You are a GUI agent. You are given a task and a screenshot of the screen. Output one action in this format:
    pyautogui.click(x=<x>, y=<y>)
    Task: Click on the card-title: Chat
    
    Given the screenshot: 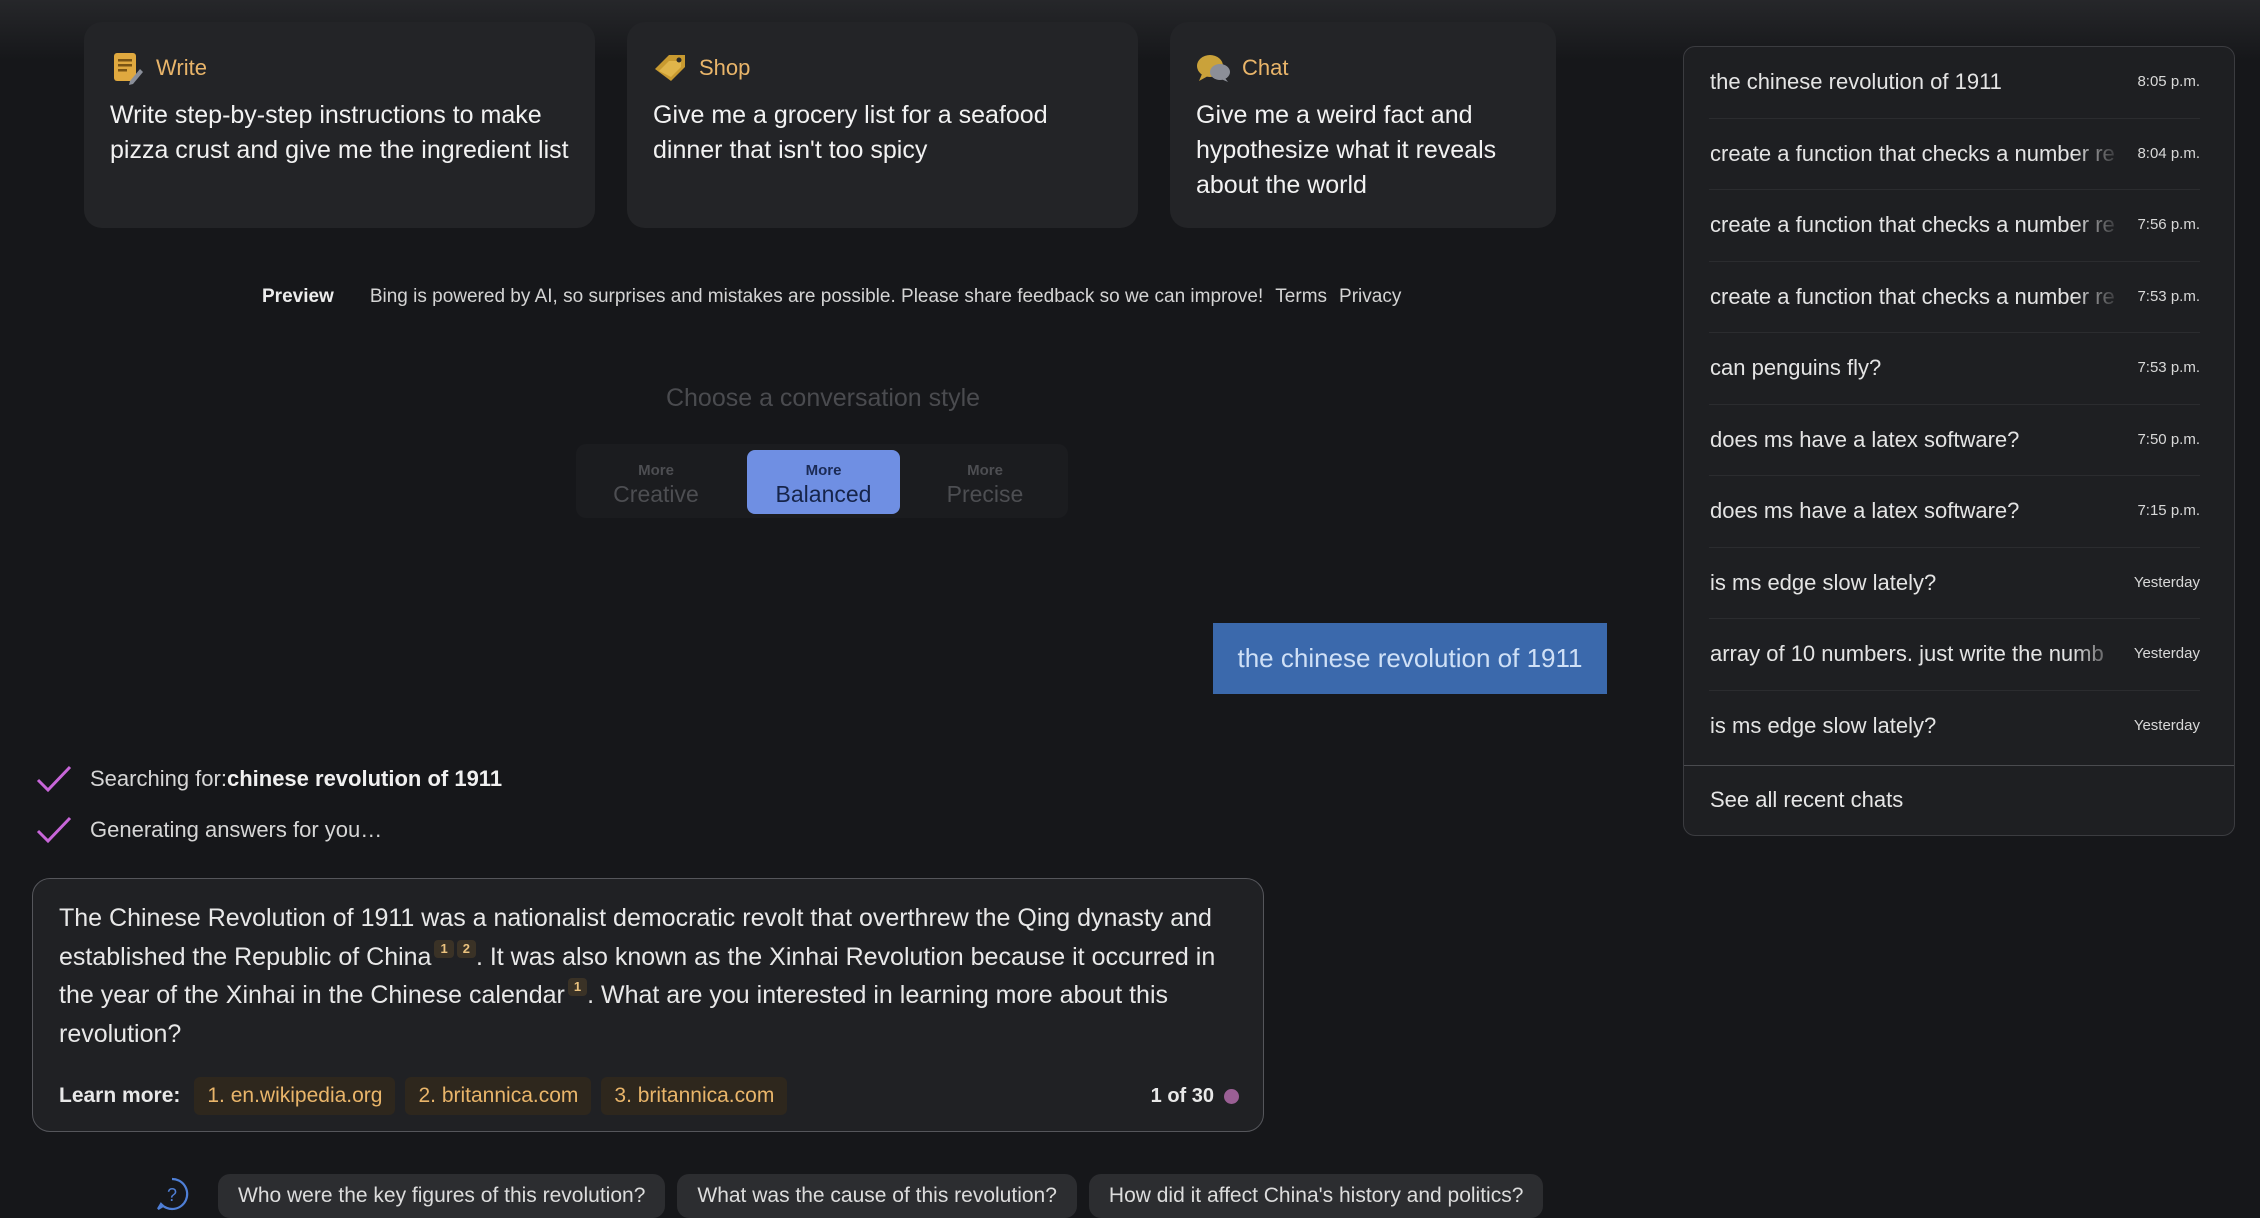 What is the action you would take?
    pyautogui.click(x=1265, y=67)
    